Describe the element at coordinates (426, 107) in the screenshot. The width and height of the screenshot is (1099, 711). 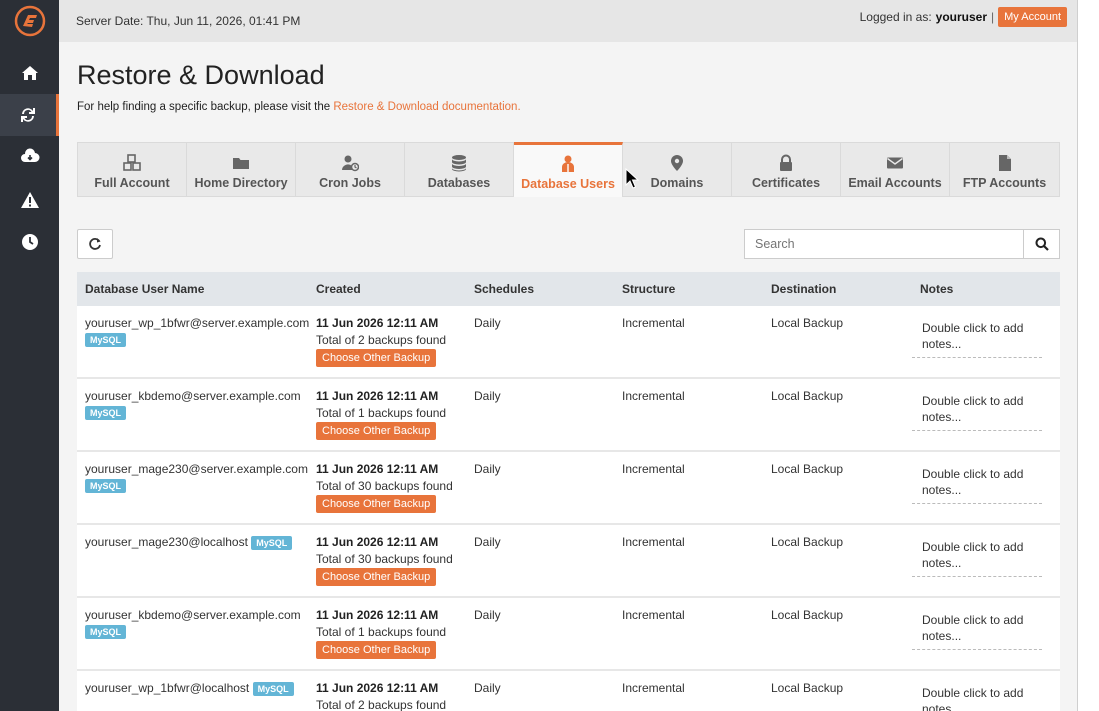
I see `documentation-link: Restore & Download documentation.` at that location.